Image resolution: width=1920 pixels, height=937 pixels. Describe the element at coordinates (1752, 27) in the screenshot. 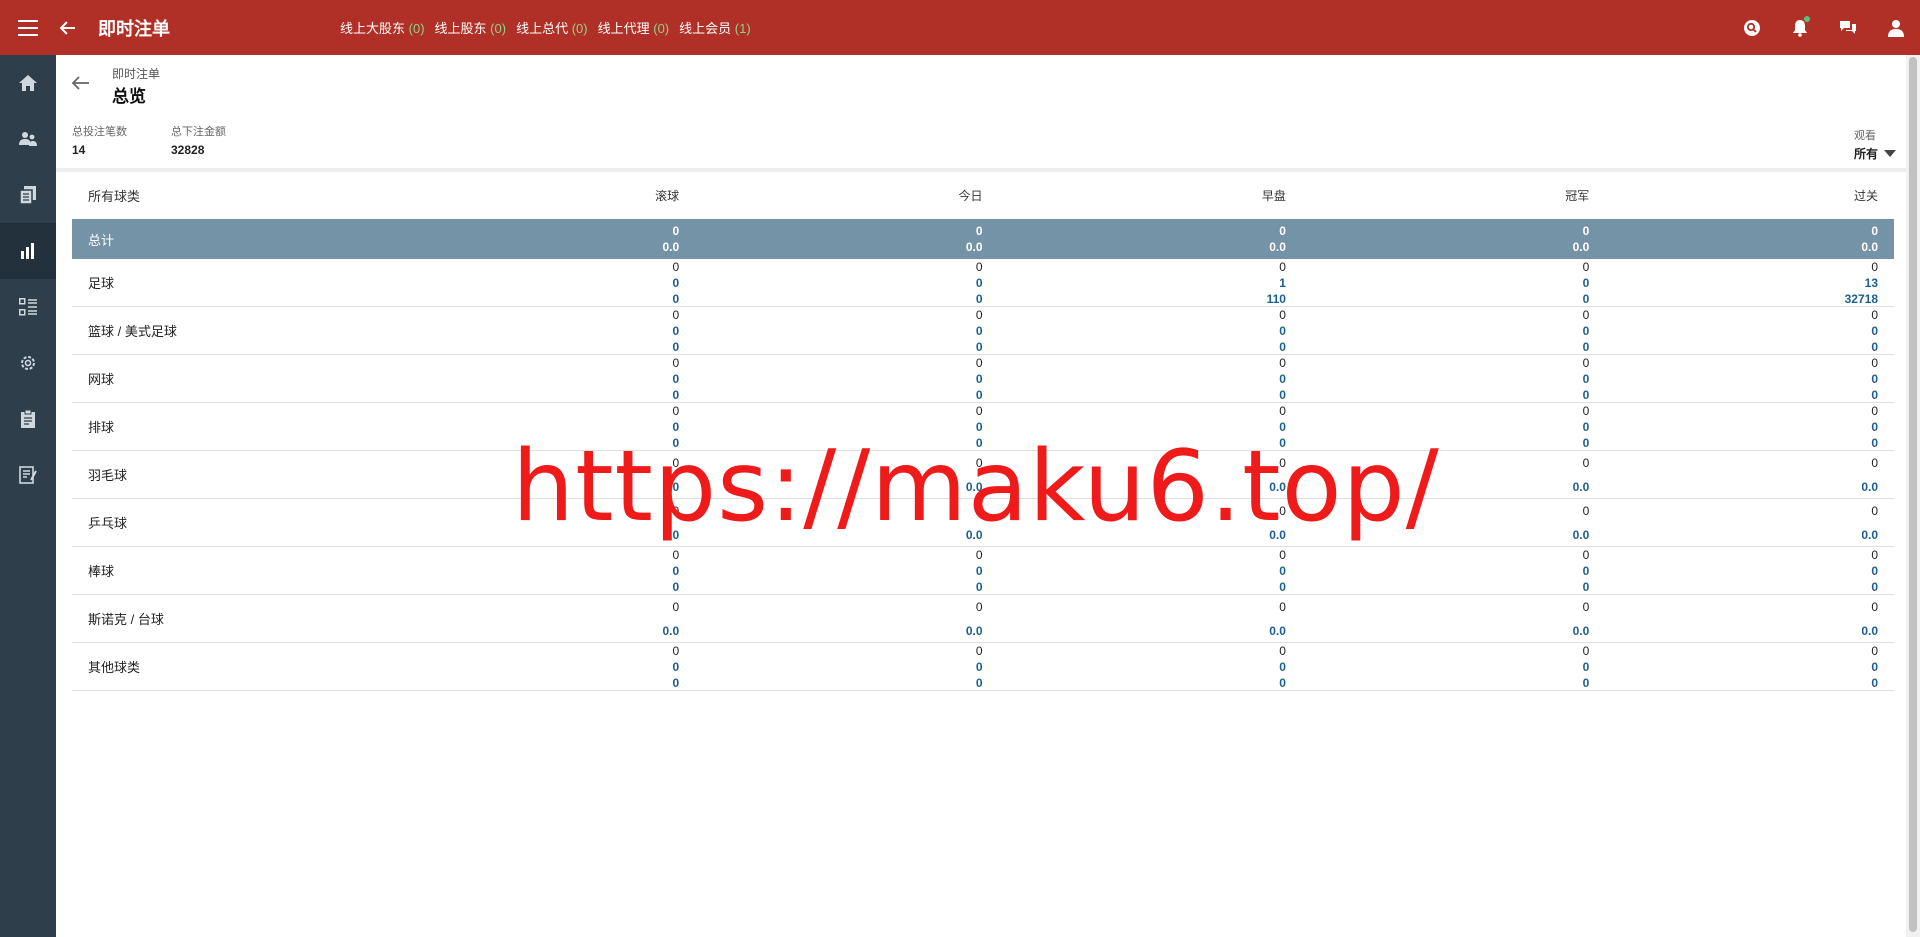

I see `search-icon` at that location.